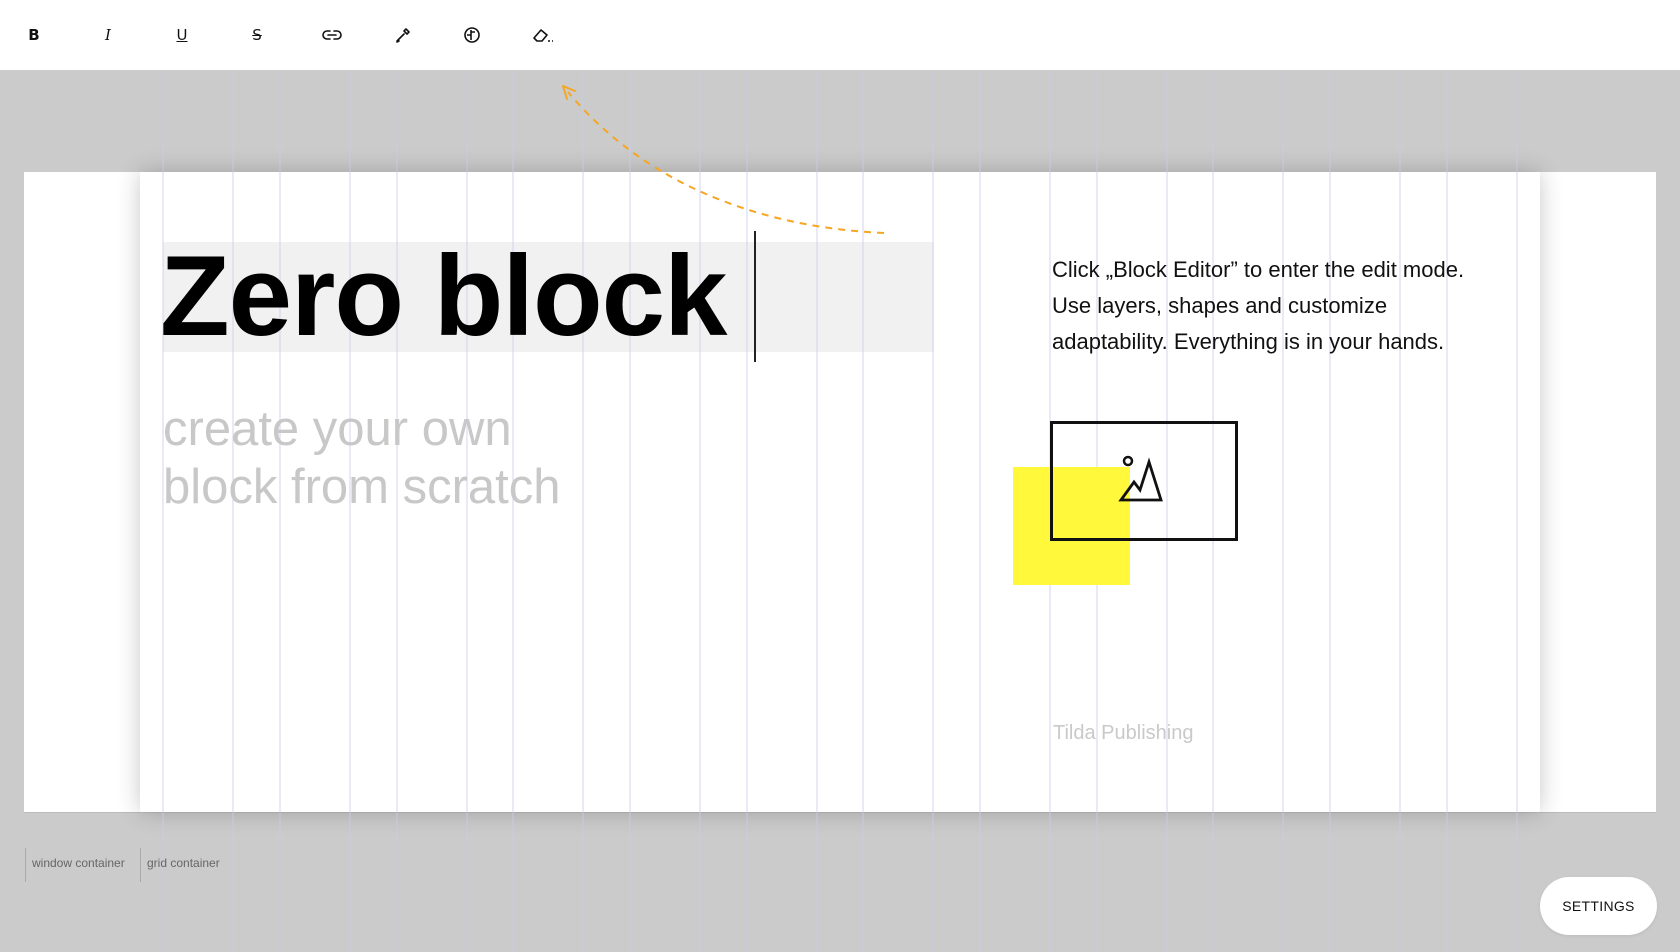 The image size is (1680, 952). What do you see at coordinates (1140, 478) in the screenshot?
I see `image-icon` at bounding box center [1140, 478].